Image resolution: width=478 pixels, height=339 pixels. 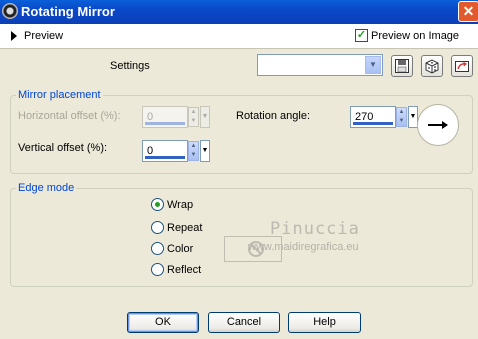 I want to click on edge-mode-wrap-radio, so click(x=157, y=204).